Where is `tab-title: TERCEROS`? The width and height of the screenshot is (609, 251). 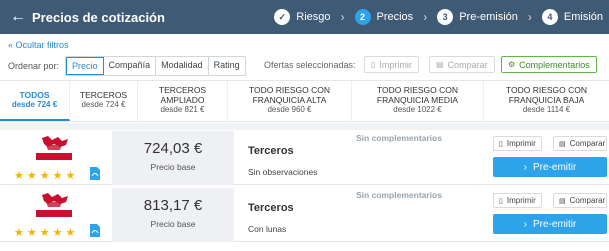 tab-title: TERCEROS is located at coordinates (103, 95).